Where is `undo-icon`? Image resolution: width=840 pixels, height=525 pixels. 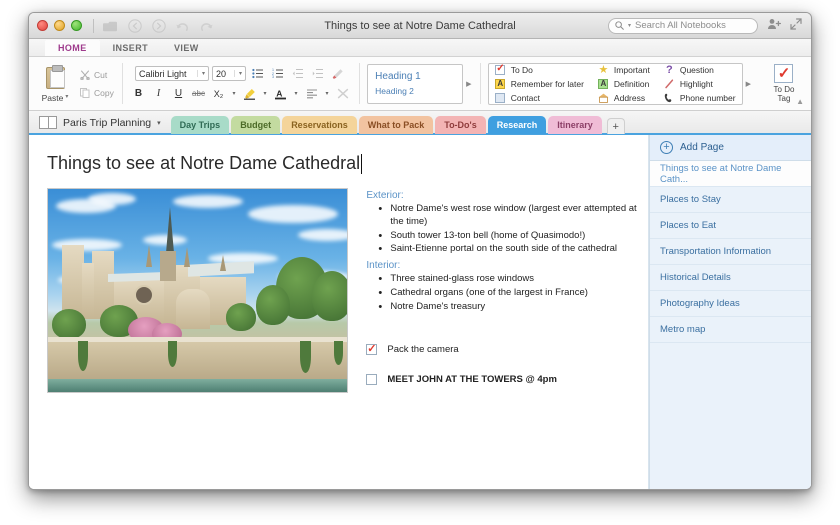
undo-icon is located at coordinates (182, 25).